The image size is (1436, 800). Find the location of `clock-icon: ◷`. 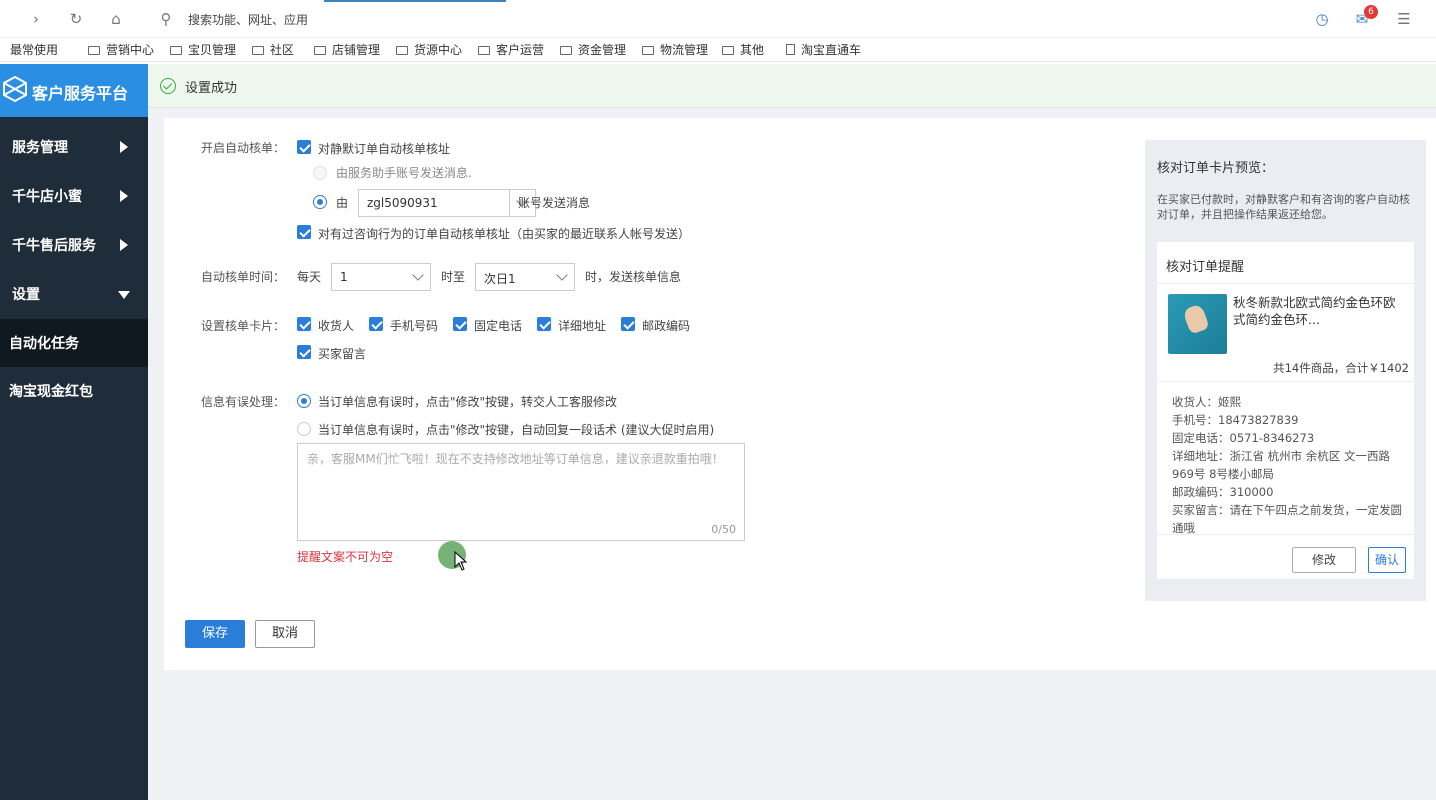

clock-icon: ◷ is located at coordinates (1322, 19).